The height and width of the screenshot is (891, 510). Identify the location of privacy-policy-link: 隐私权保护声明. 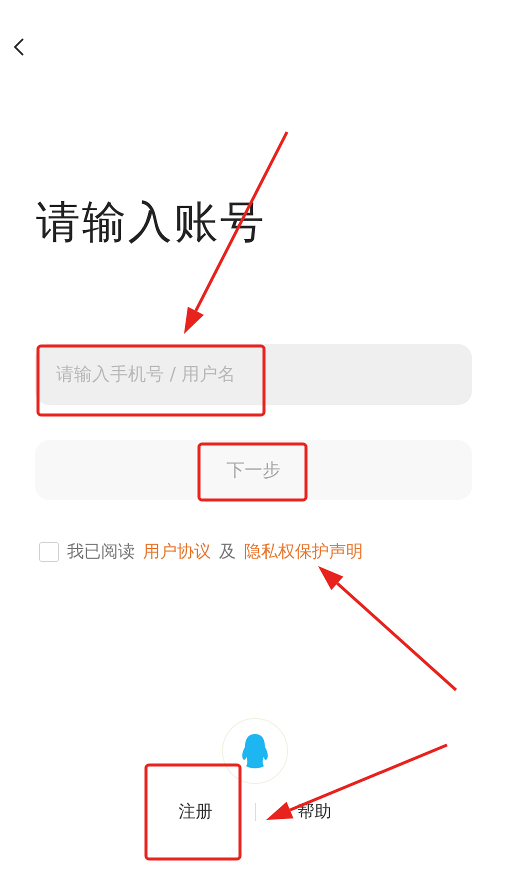
(303, 551).